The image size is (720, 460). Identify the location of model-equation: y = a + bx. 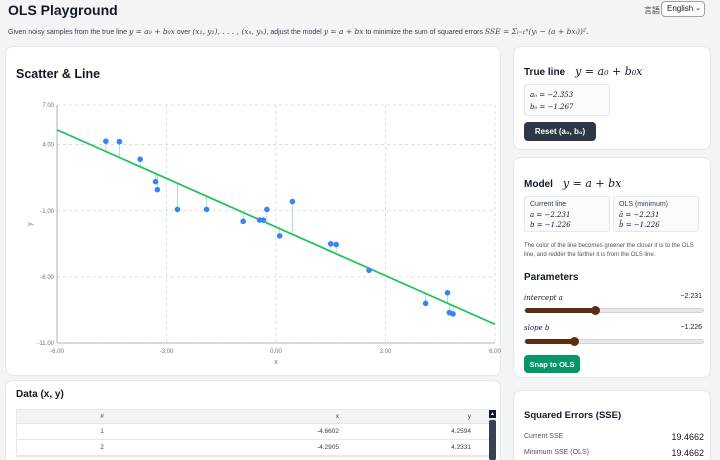
(592, 183).